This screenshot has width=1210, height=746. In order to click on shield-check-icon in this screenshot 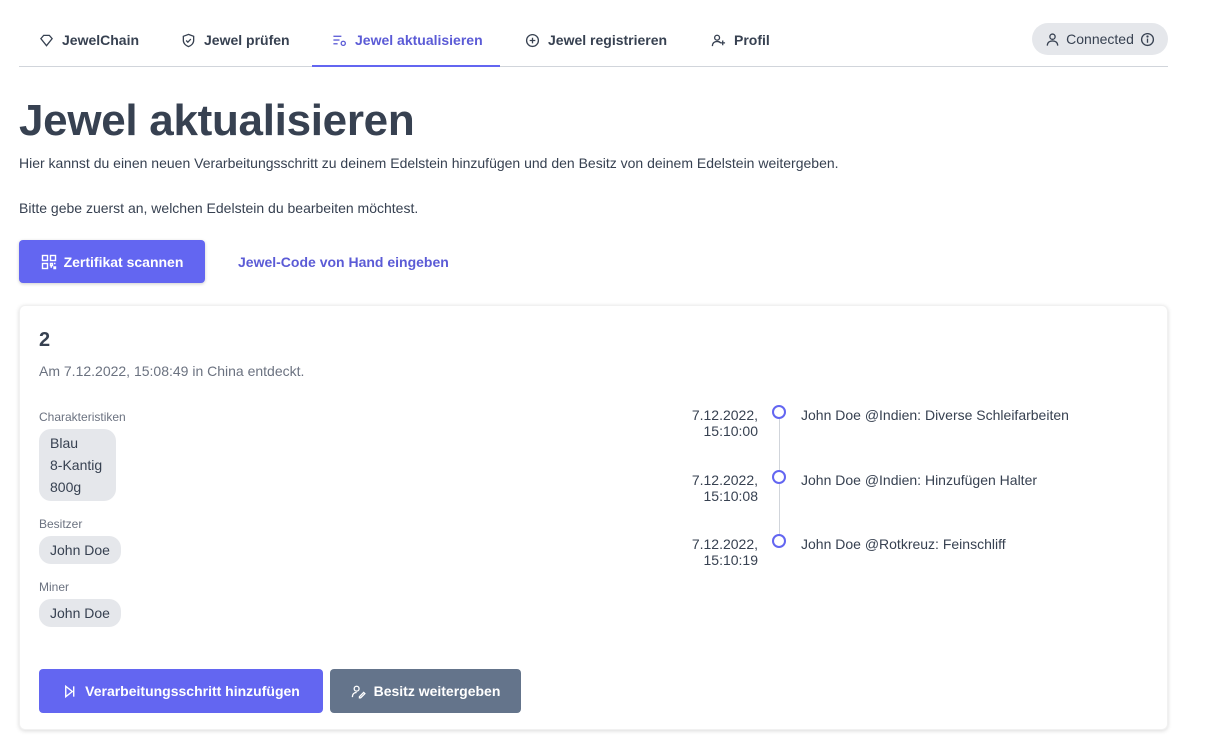, I will do `click(188, 40)`.